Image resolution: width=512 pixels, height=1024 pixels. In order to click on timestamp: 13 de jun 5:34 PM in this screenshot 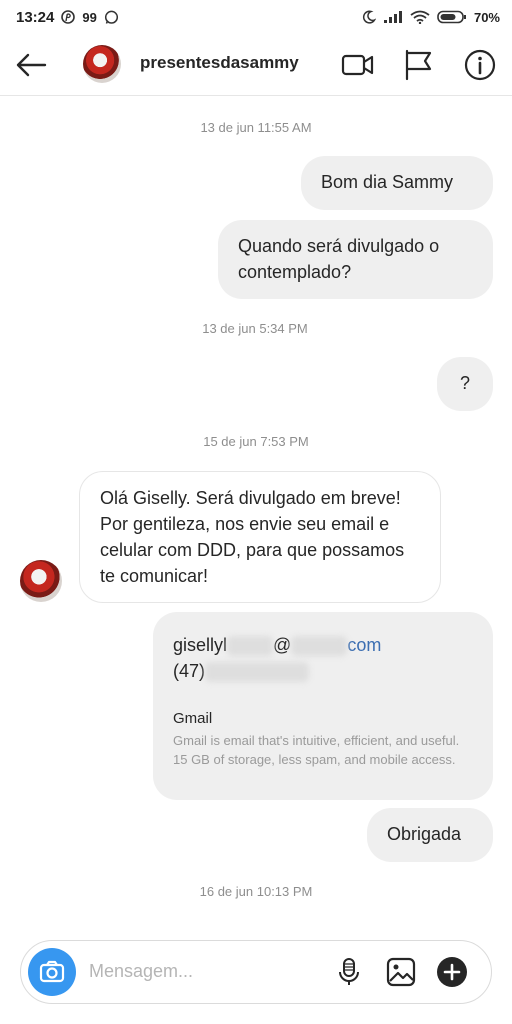, I will do `click(255, 328)`.